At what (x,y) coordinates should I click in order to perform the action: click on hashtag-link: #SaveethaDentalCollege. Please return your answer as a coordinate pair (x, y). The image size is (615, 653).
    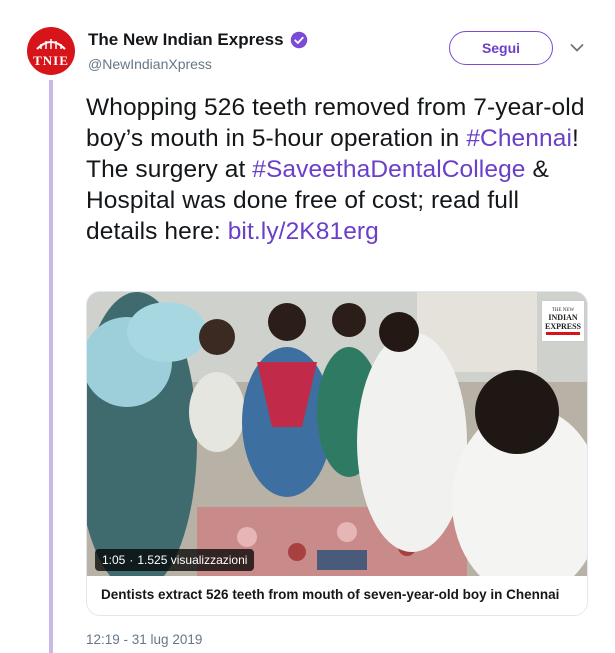
    Looking at the image, I should click on (388, 169).